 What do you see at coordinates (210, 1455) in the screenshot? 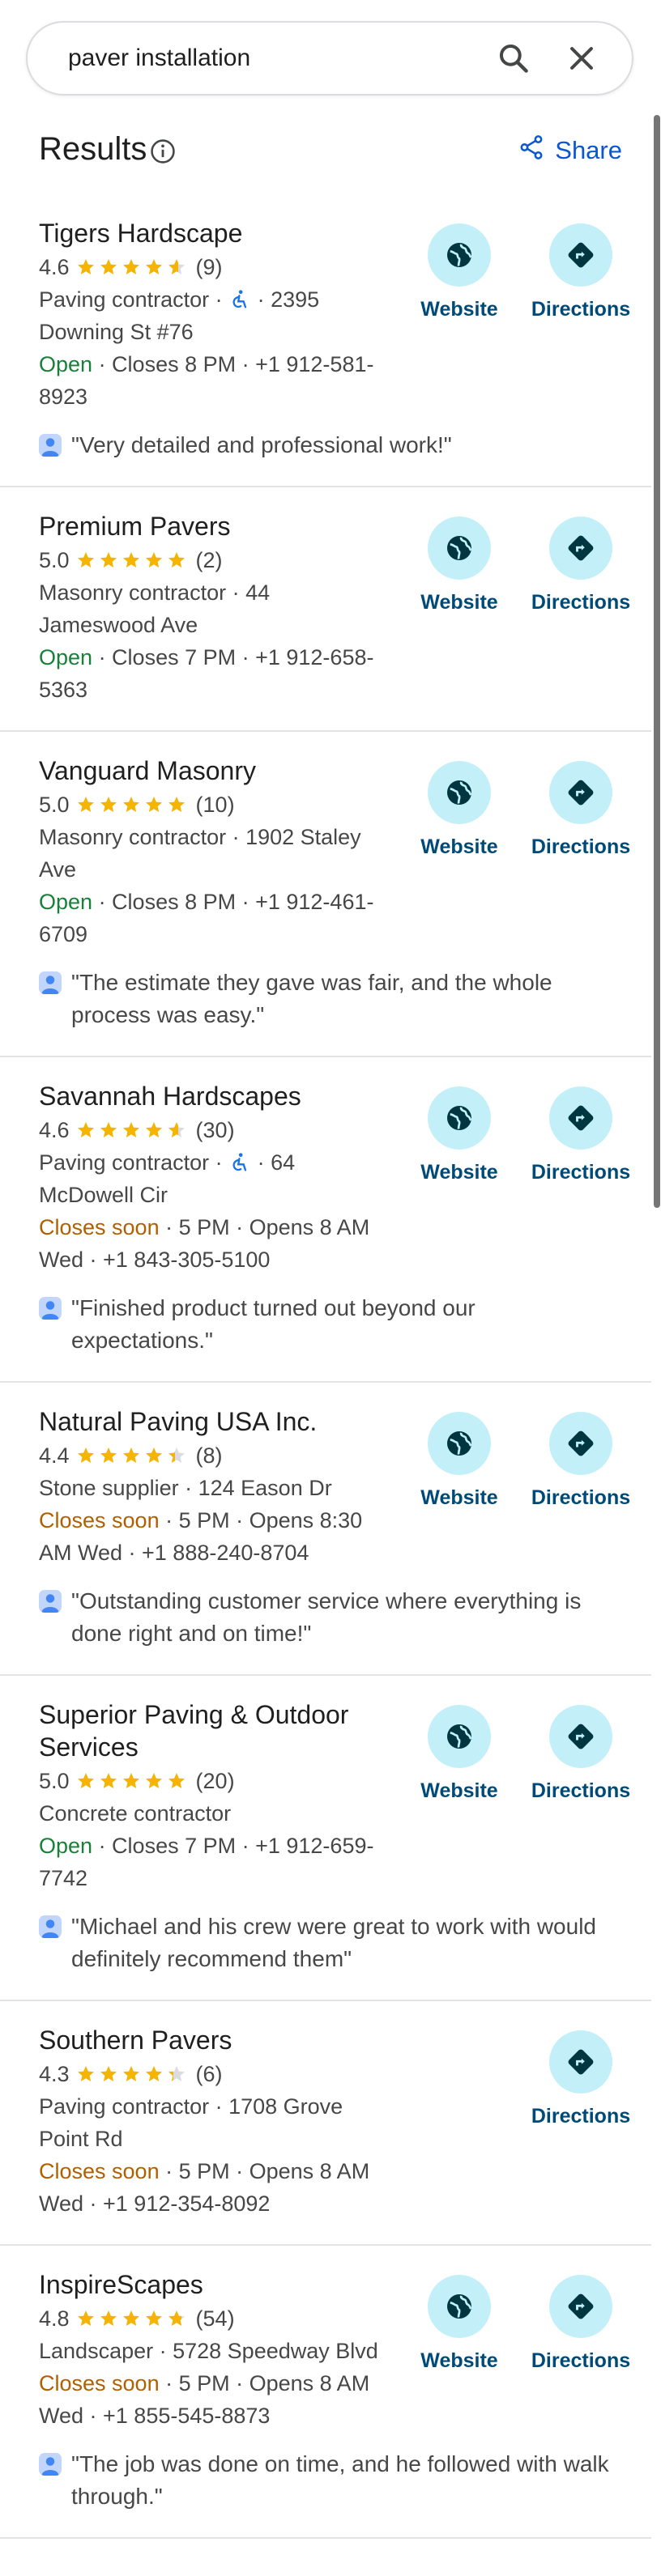
I see `review-count: (8)` at bounding box center [210, 1455].